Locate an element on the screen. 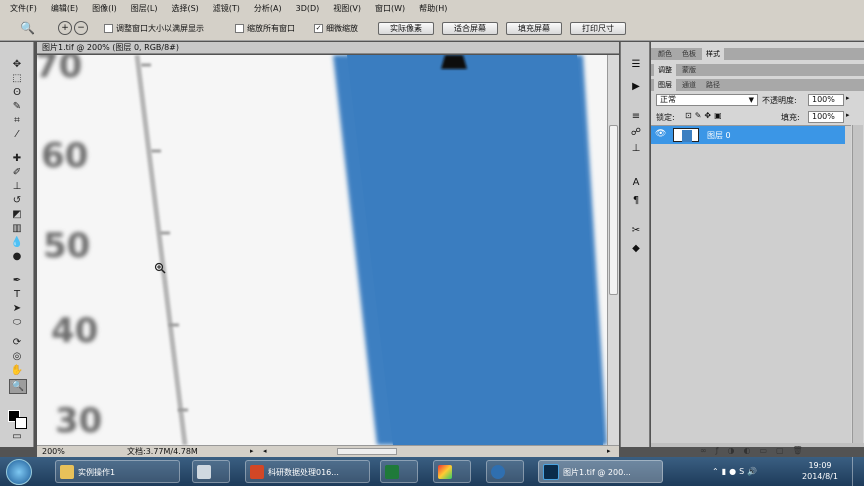  menu-select: 选择(S) is located at coordinates (184, 8).